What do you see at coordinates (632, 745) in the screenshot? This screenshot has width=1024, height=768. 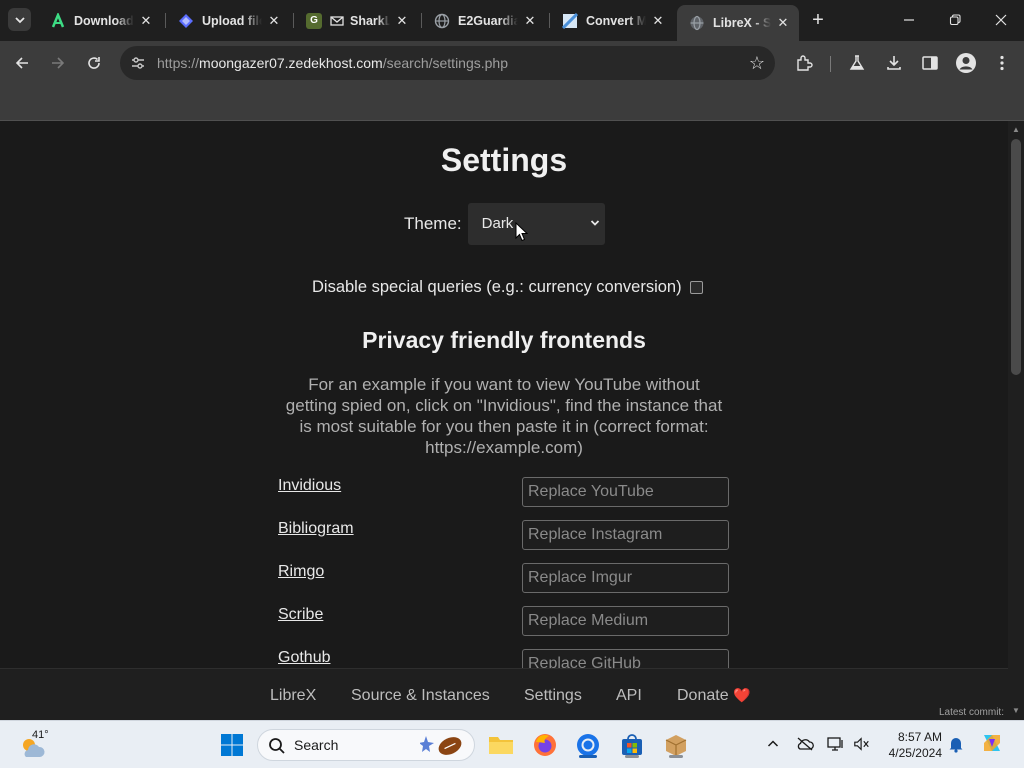 I see `store-button` at bounding box center [632, 745].